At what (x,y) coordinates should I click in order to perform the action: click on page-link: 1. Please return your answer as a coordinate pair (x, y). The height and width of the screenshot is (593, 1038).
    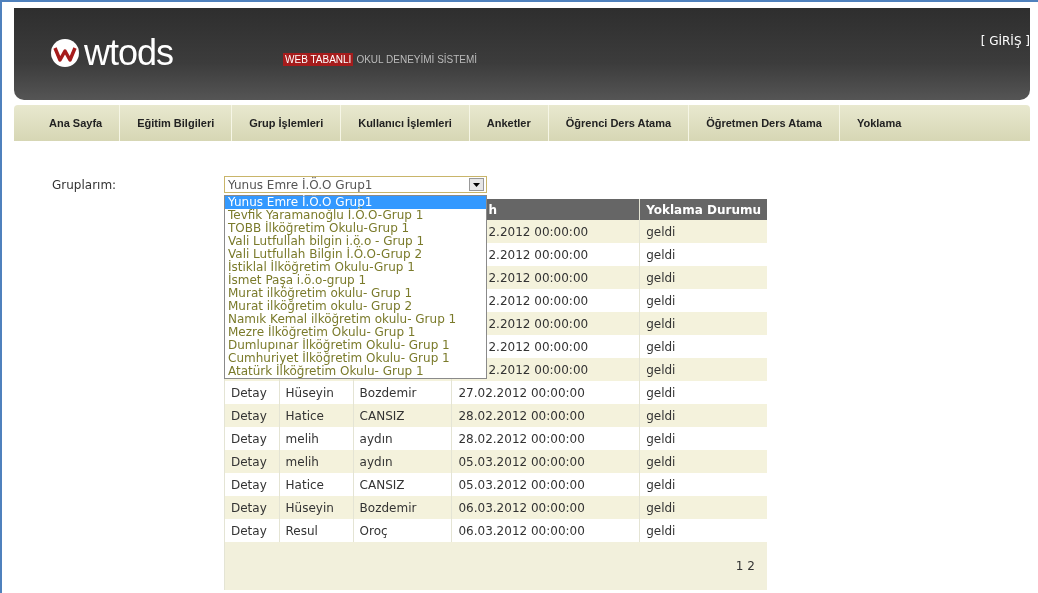
    Looking at the image, I should click on (739, 566).